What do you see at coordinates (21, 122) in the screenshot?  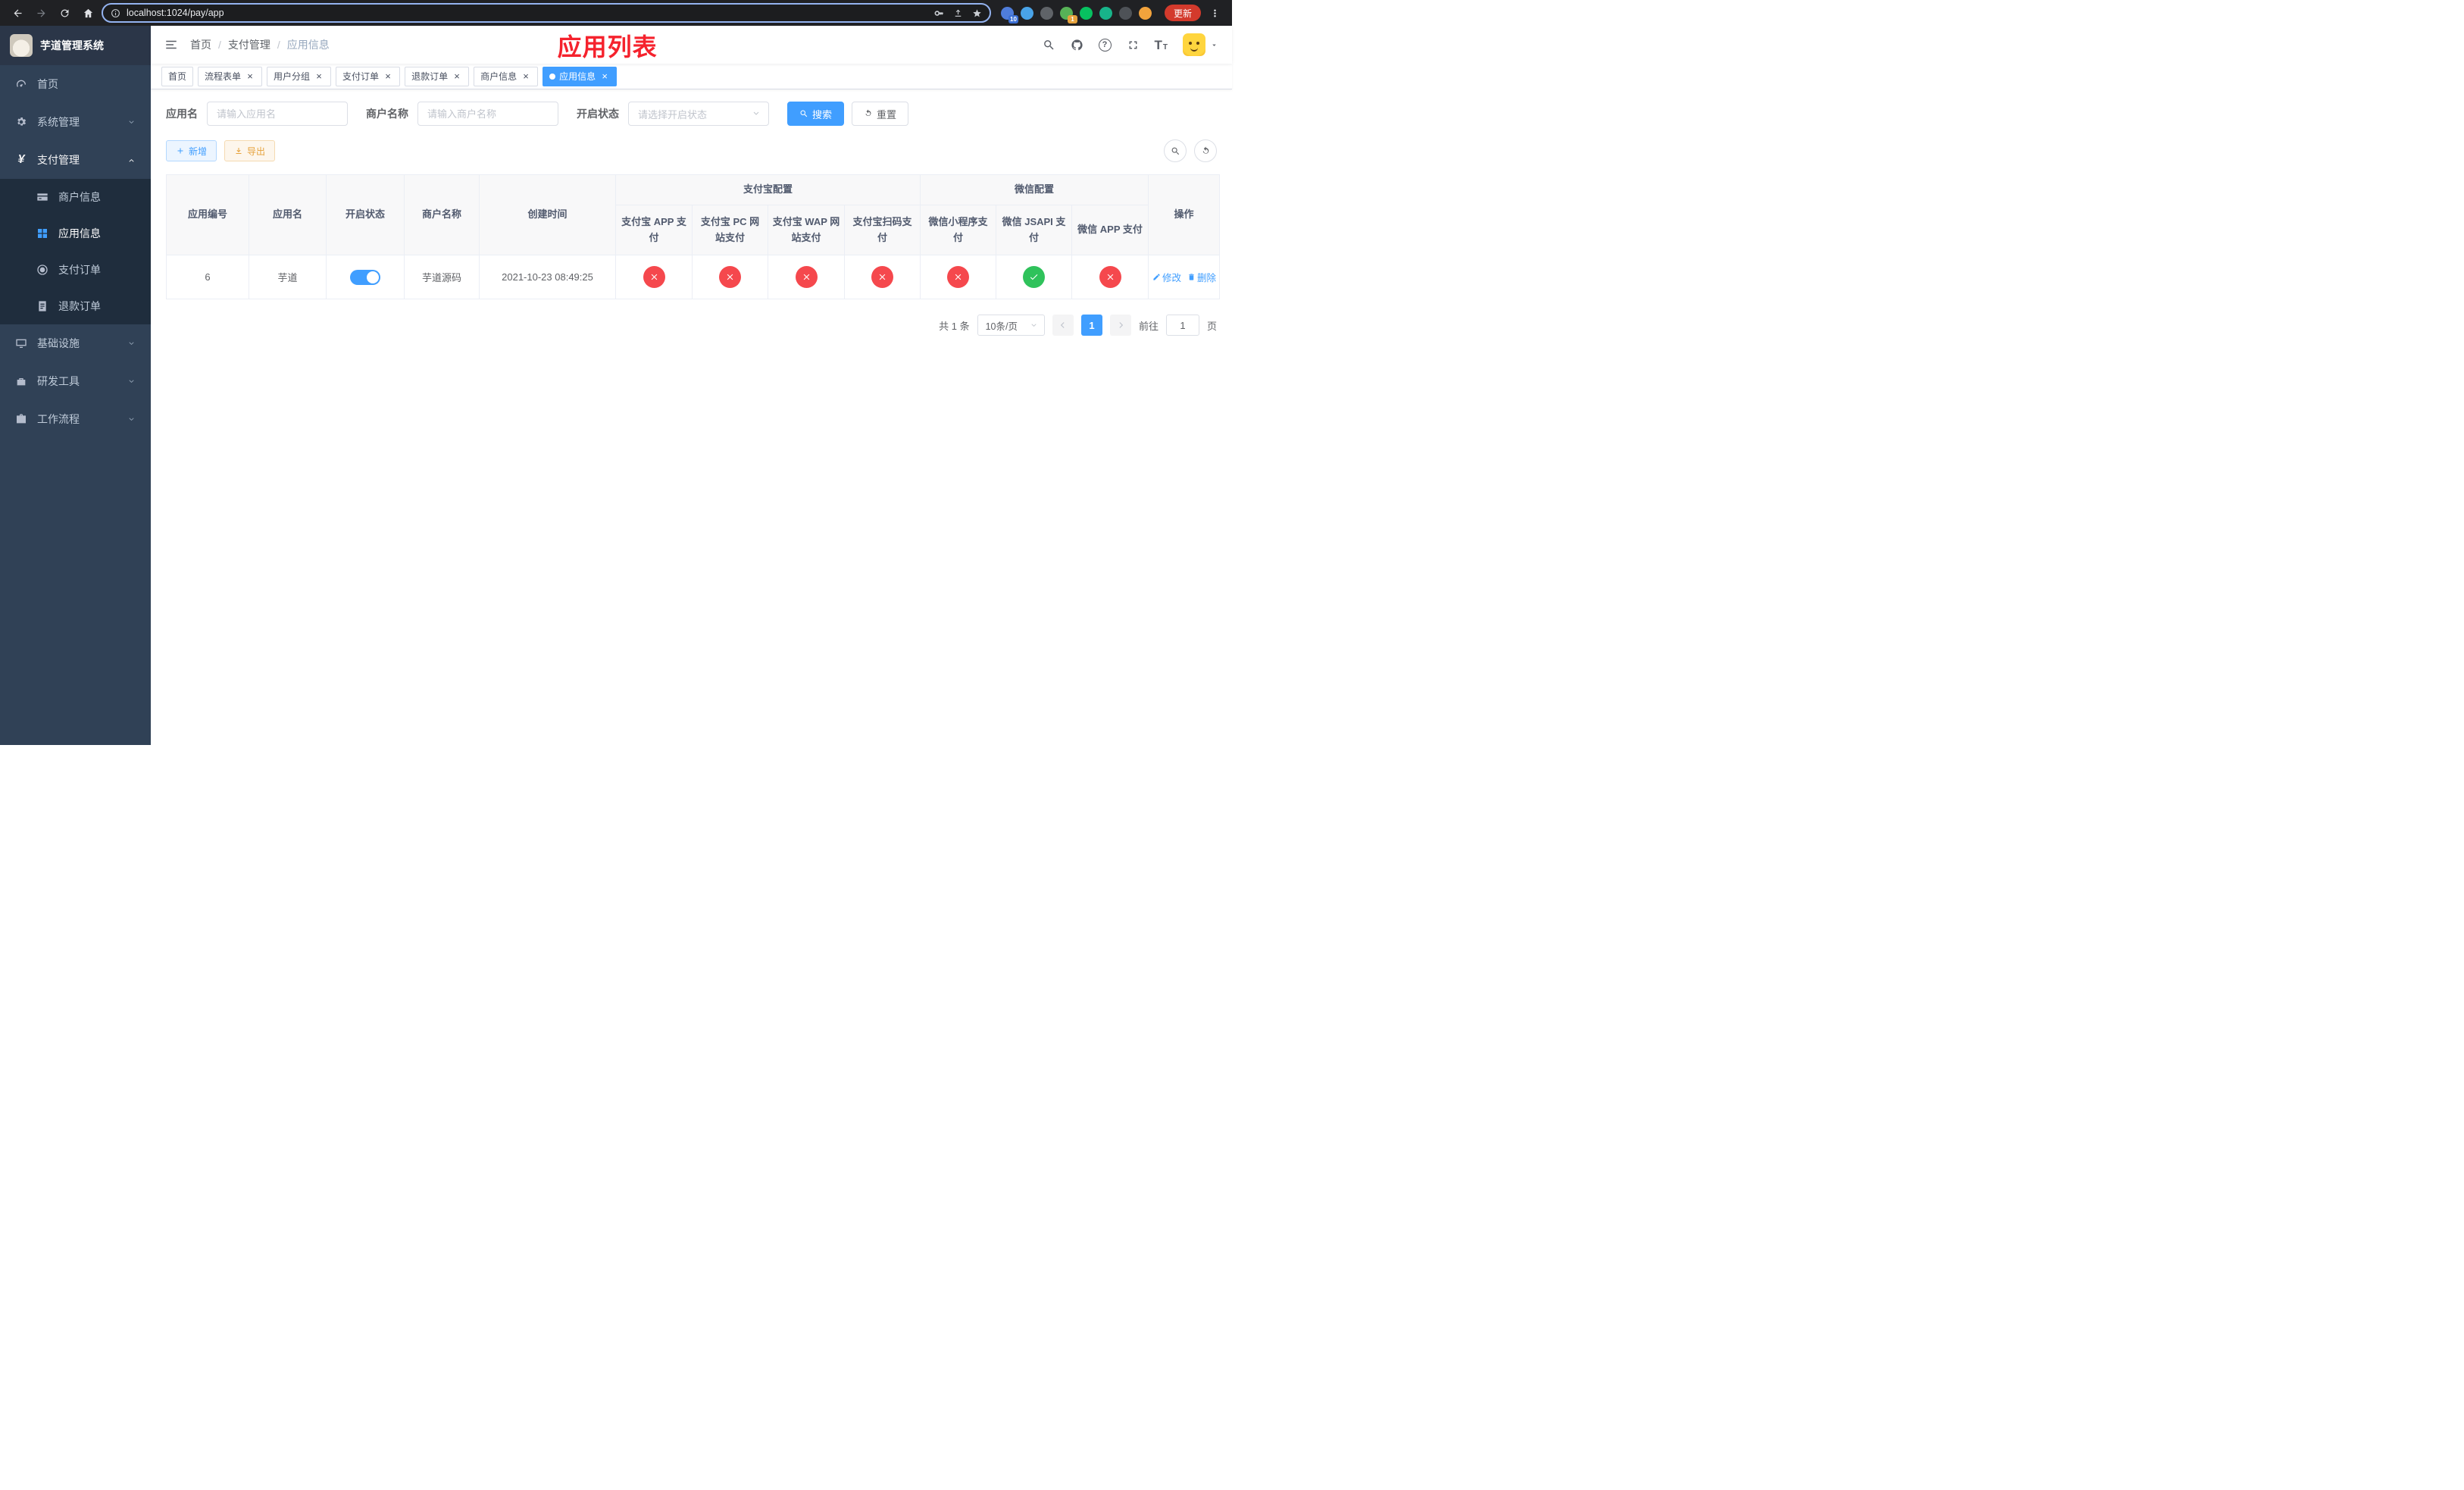 I see `gear-icon` at bounding box center [21, 122].